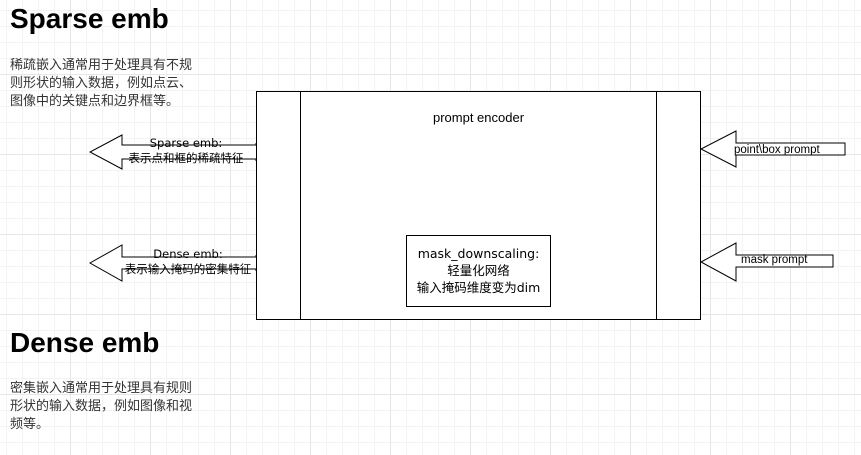  Describe the element at coordinates (186, 158) in the screenshot. I see `sparse-output-line: 表示点和框的稀疏特征` at that location.